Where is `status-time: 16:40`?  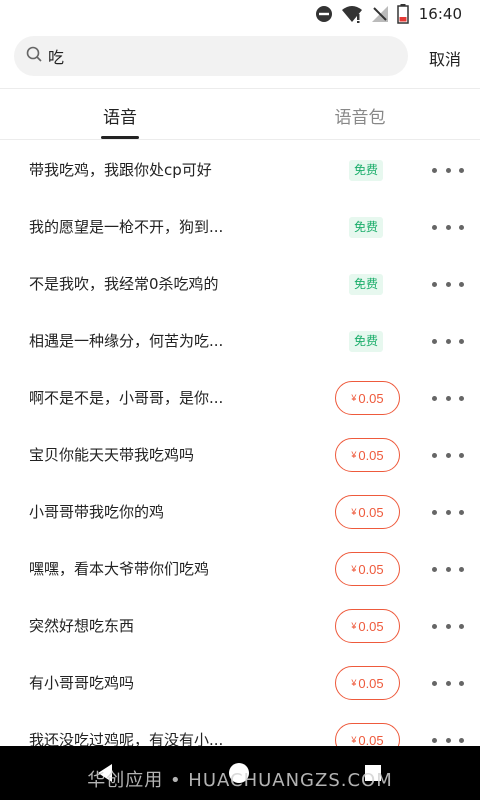
status-time: 16:40 is located at coordinates (440, 14).